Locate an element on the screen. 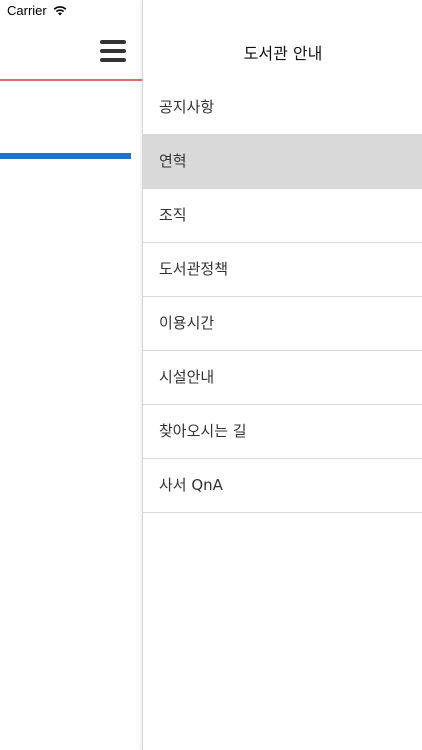  drawer-item-label: 조직 is located at coordinates (173, 215).